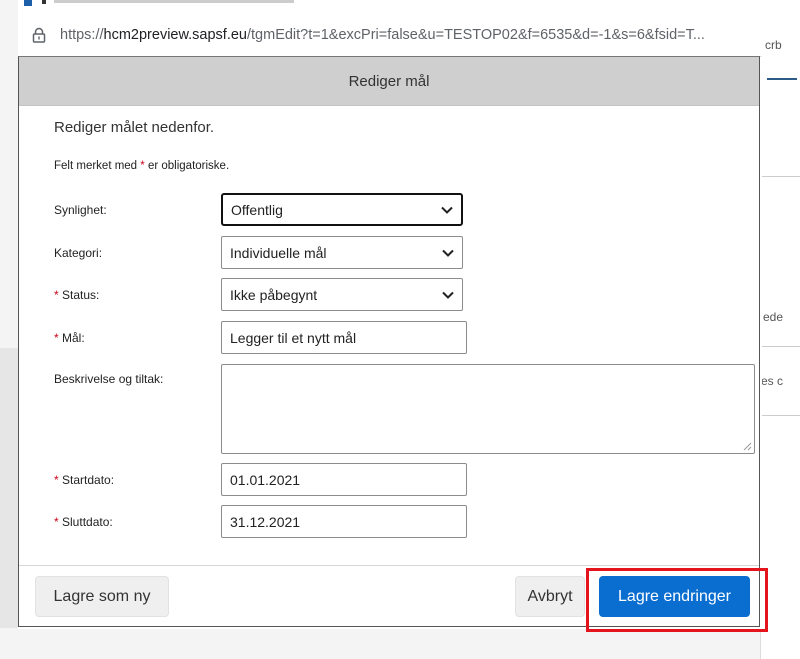 The width and height of the screenshot is (800, 659). I want to click on window-title-strip, so click(390, 7).